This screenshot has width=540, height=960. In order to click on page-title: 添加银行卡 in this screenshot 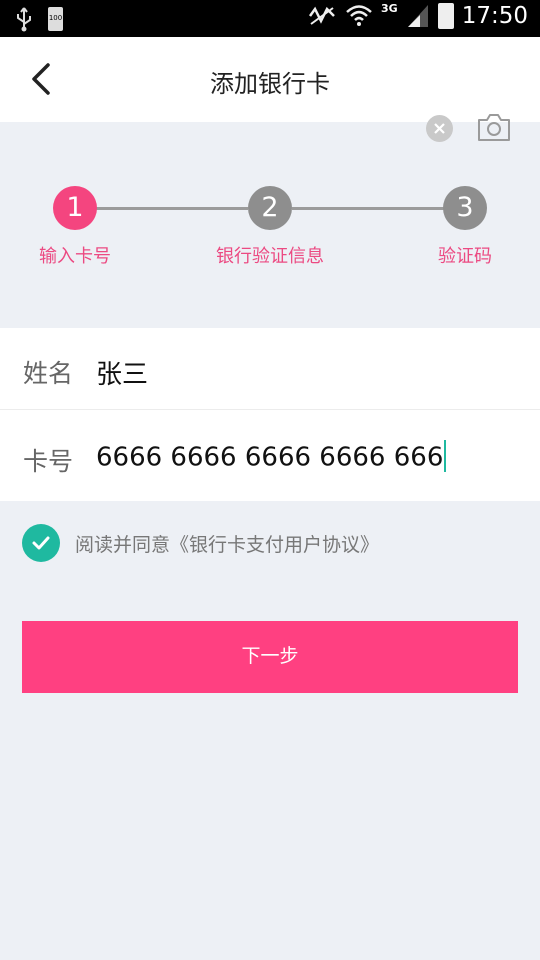, I will do `click(270, 84)`.